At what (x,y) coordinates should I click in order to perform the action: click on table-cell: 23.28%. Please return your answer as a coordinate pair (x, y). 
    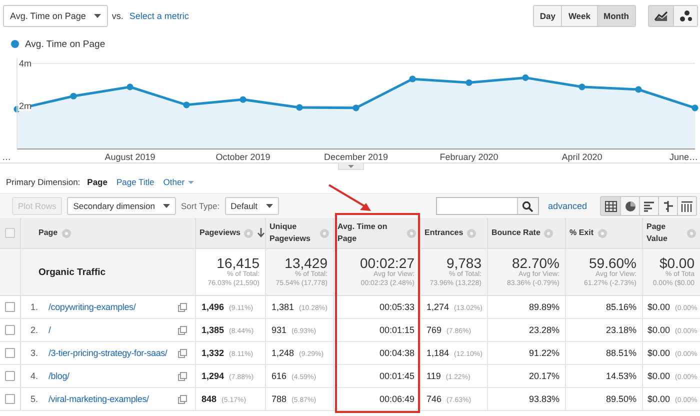
    Looking at the image, I should click on (544, 330).